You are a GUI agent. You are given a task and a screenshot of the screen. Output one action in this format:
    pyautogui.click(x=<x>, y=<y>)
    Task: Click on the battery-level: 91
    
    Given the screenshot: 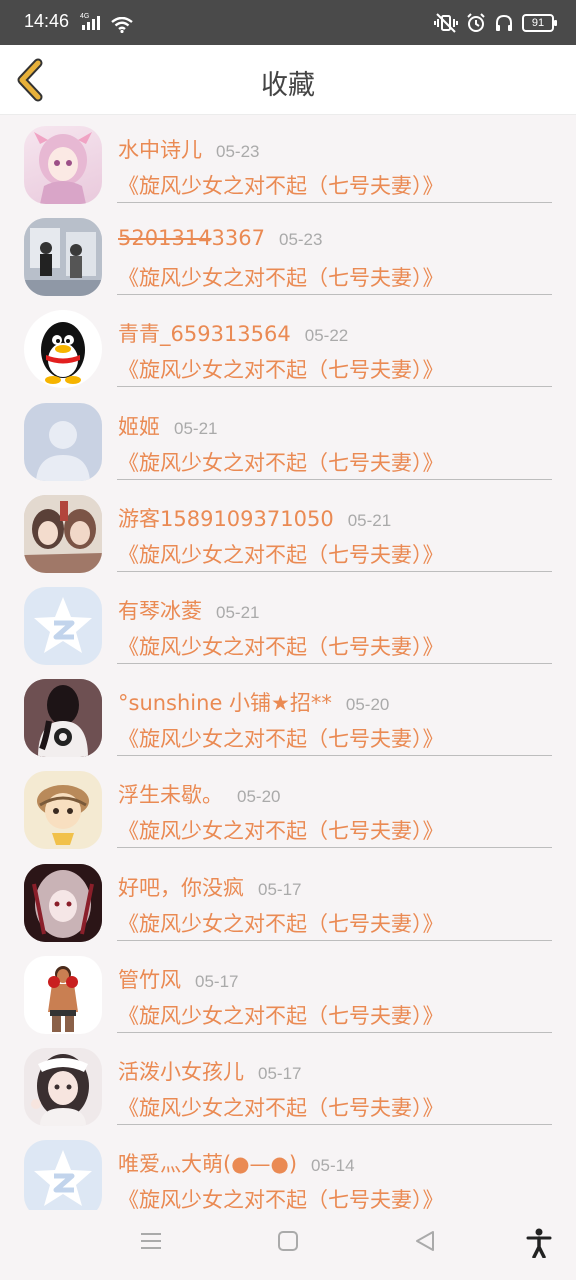 What is the action you would take?
    pyautogui.click(x=538, y=23)
    